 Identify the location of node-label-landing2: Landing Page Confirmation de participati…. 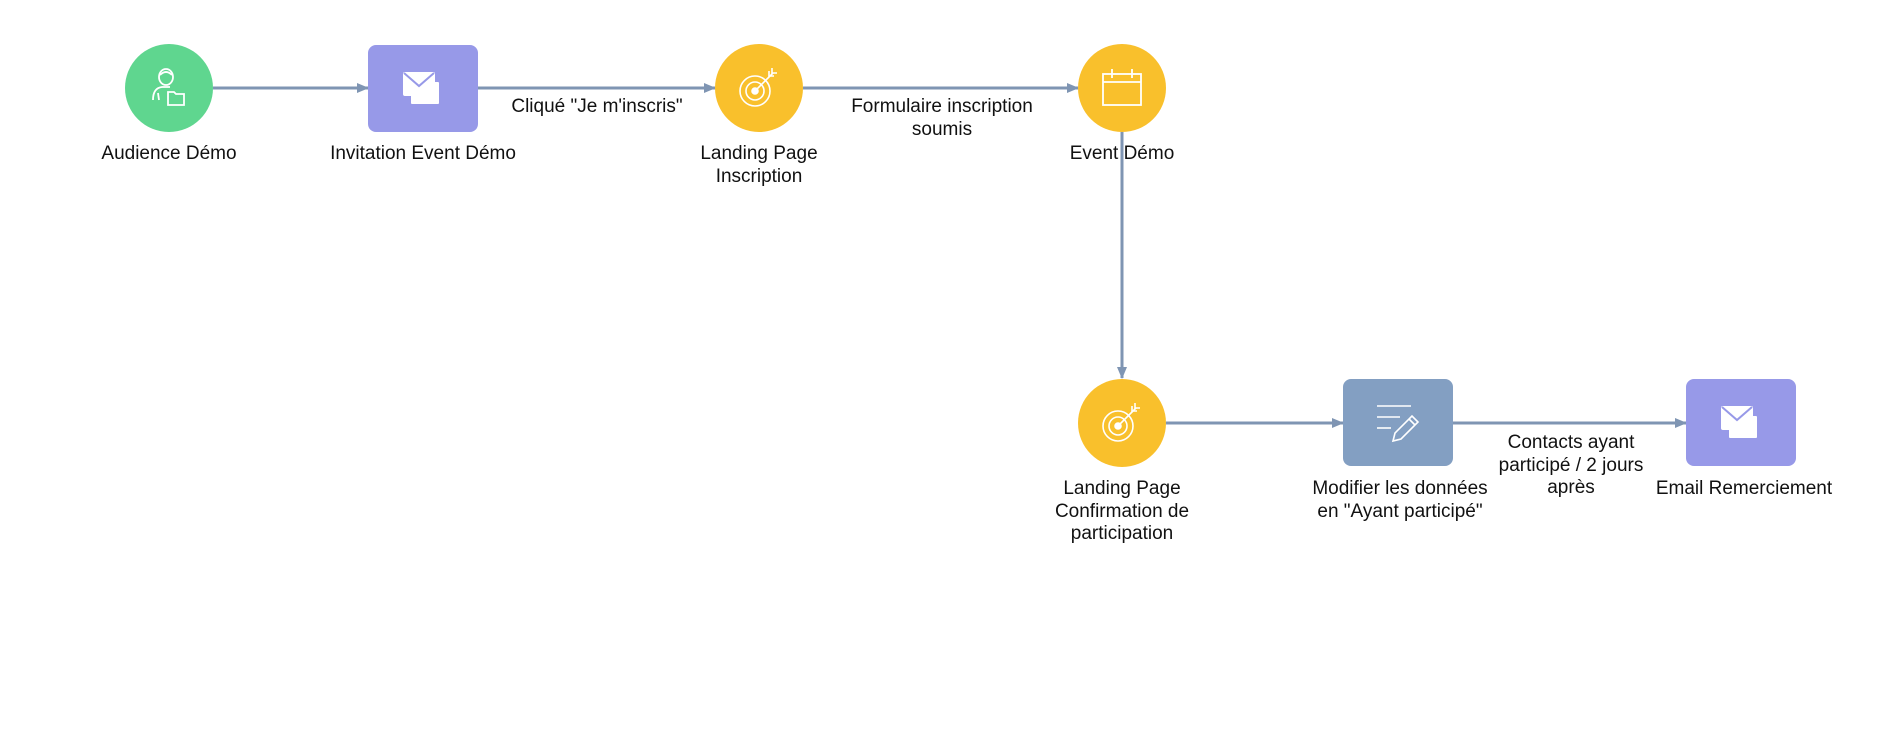
(1122, 511).